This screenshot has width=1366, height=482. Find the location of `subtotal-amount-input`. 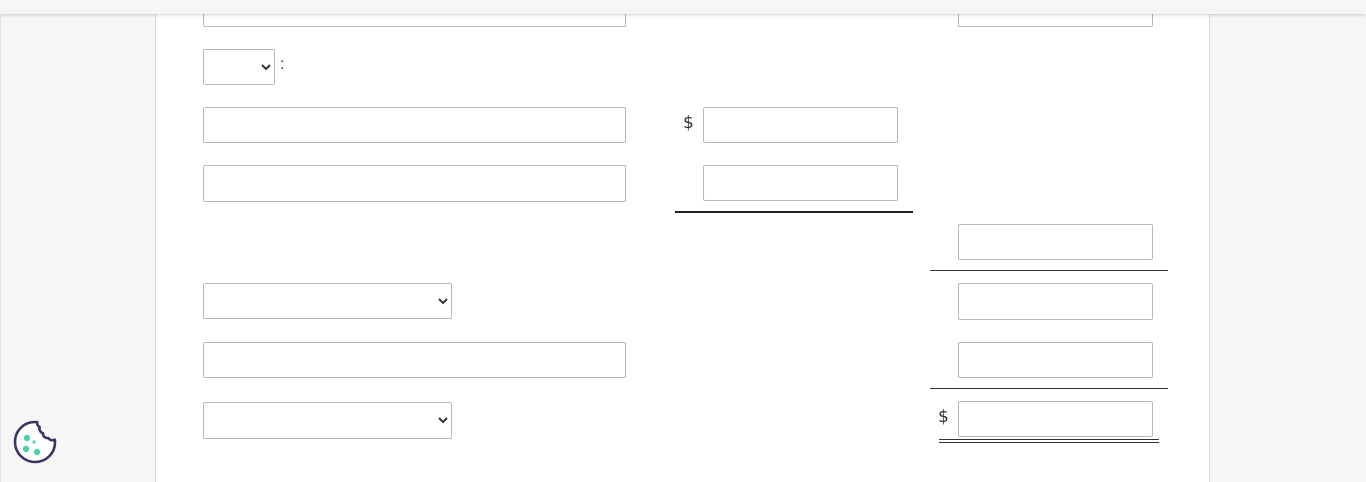

subtotal-amount-input is located at coordinates (1055, 242).